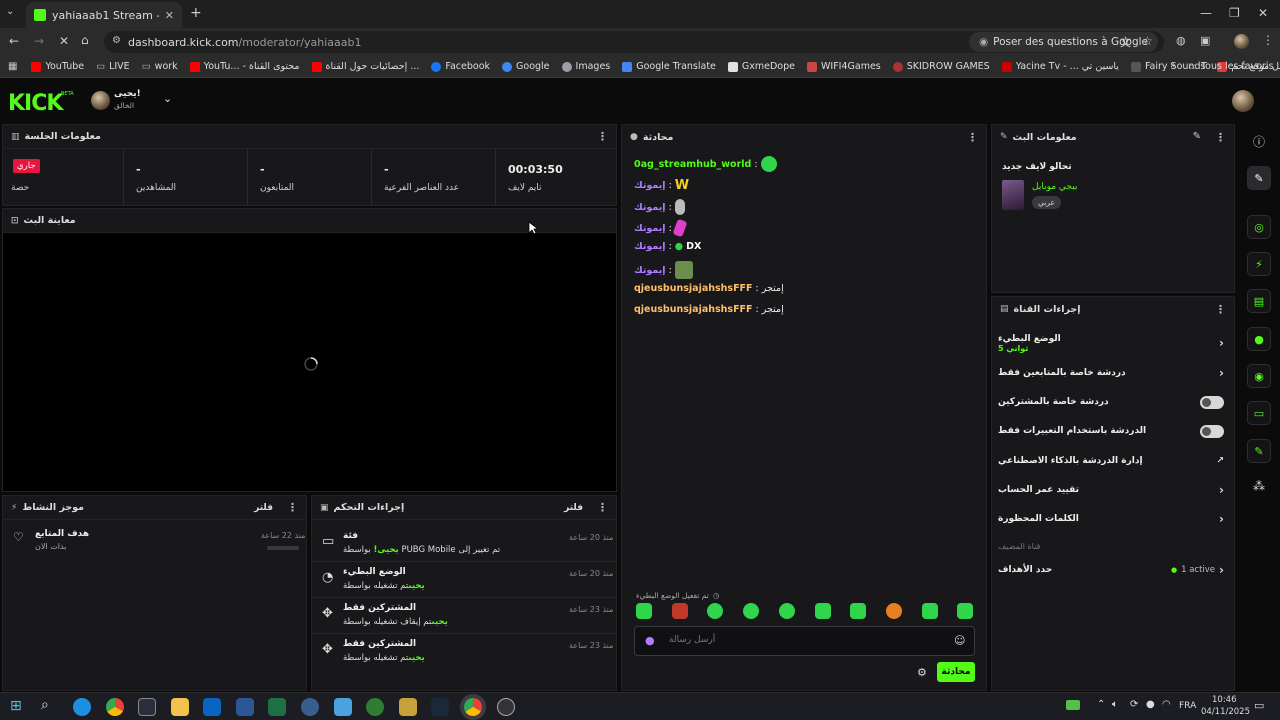  I want to click on emotes-only-toggle, so click(1212, 431).